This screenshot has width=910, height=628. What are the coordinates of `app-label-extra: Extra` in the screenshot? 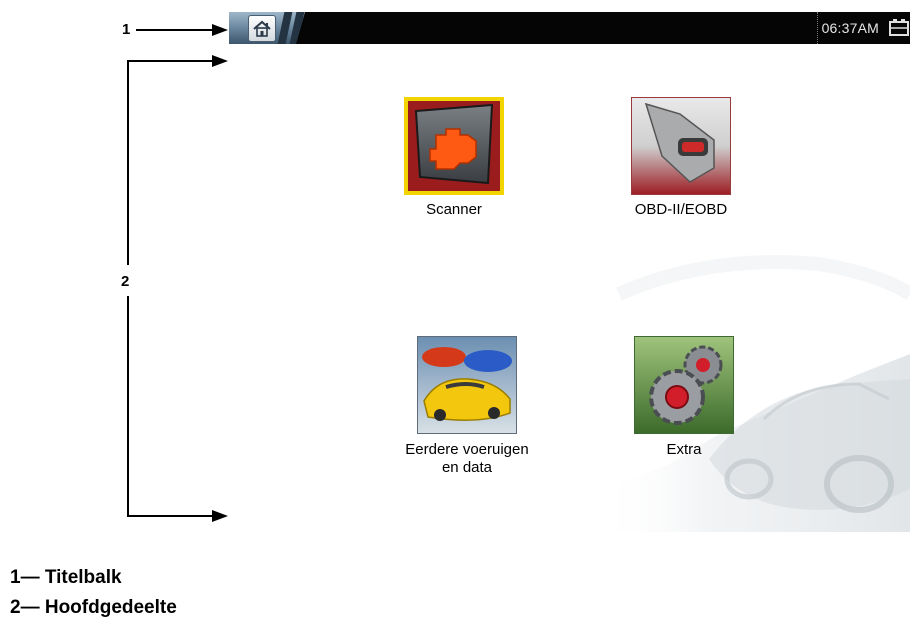 It's located at (684, 449).